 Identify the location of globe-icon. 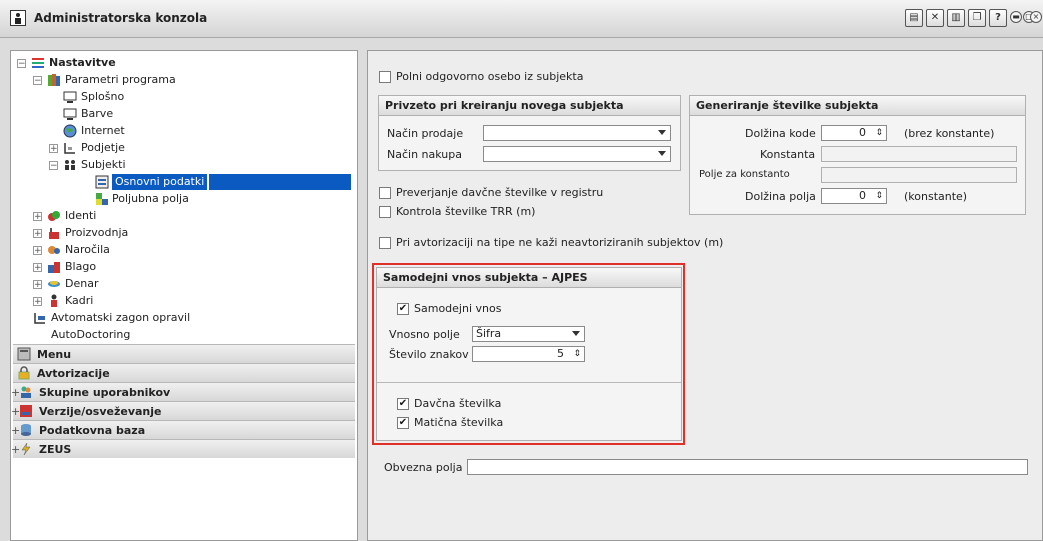
(70, 131).